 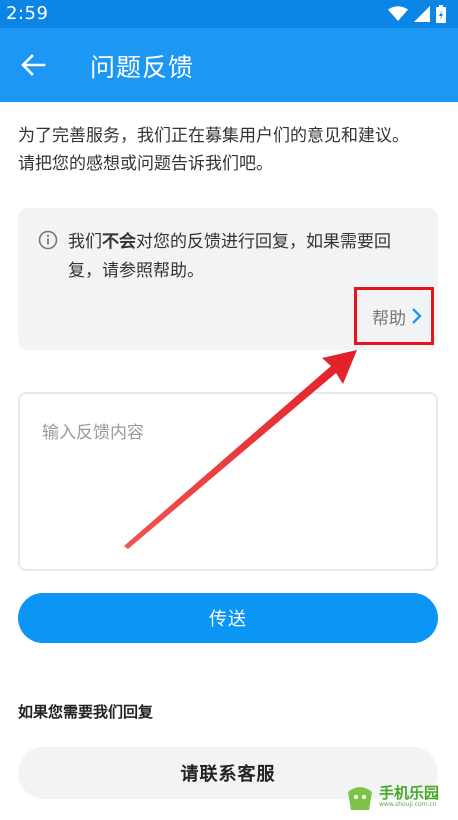 What do you see at coordinates (27, 13) in the screenshot?
I see `status-time: 2:59` at bounding box center [27, 13].